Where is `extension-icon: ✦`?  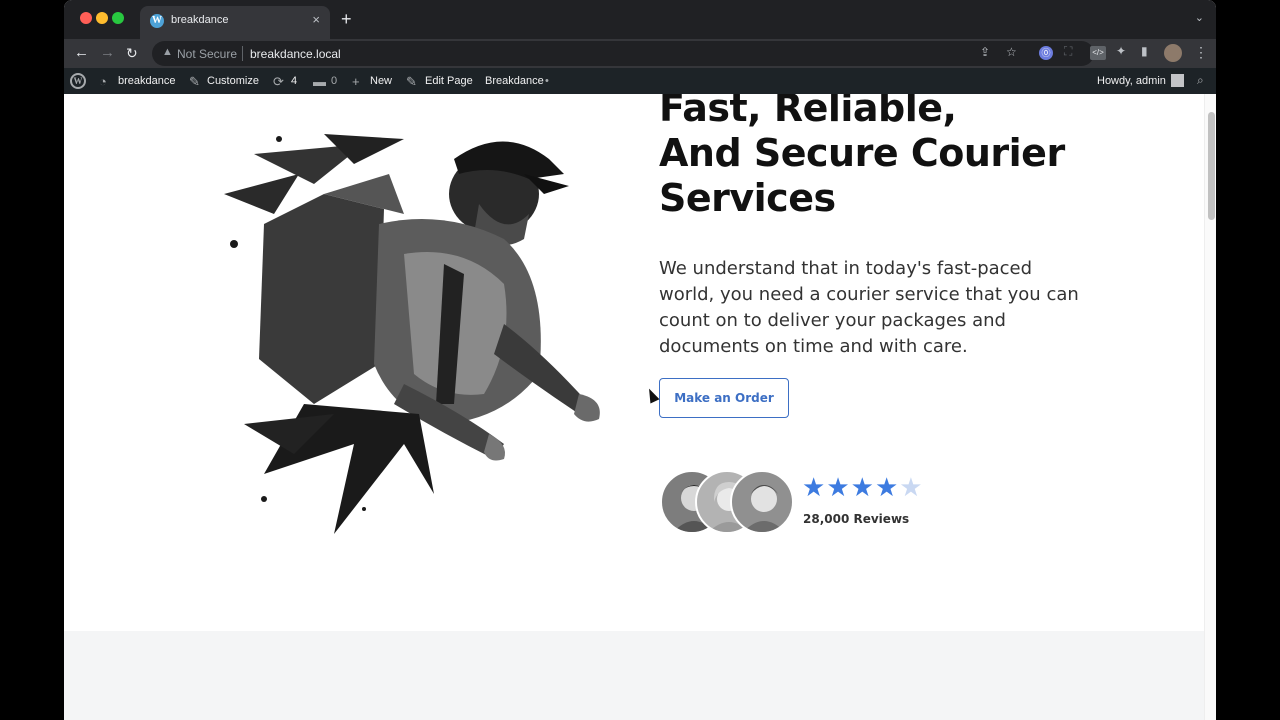 extension-icon: ✦ is located at coordinates (1121, 51).